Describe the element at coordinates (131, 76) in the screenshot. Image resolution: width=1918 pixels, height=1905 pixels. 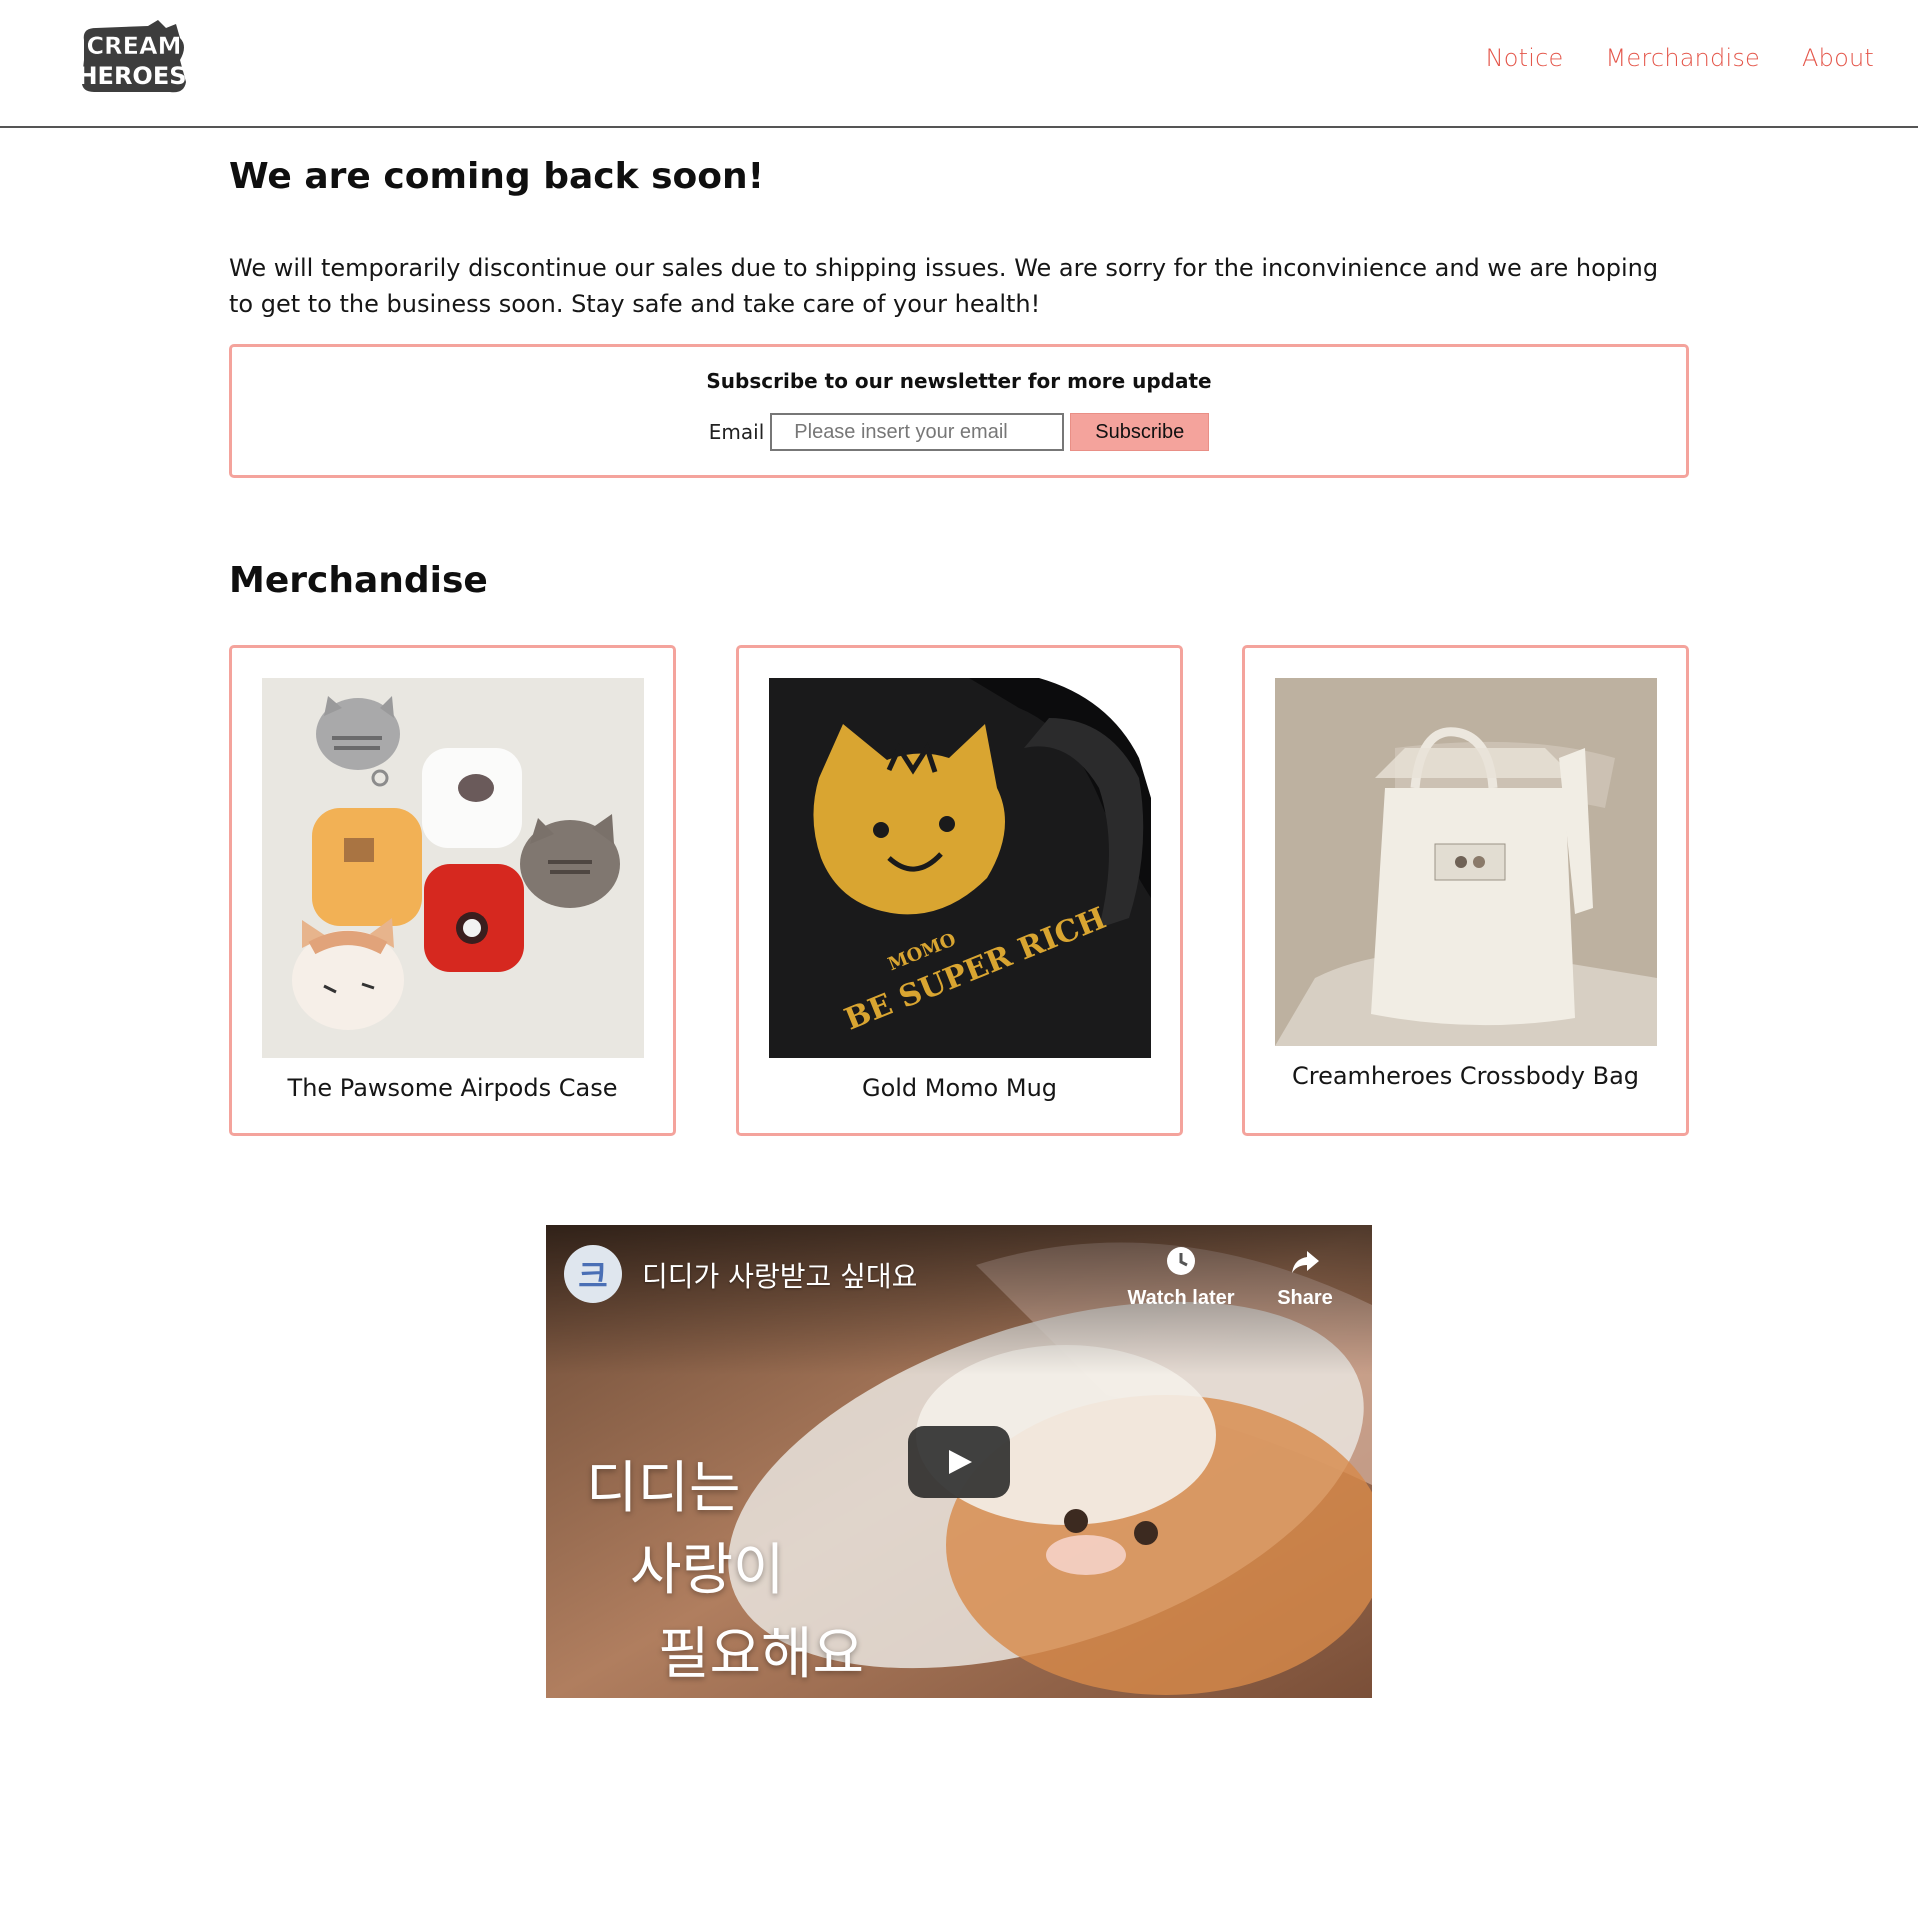
I see `svg-text: HEROES` at that location.